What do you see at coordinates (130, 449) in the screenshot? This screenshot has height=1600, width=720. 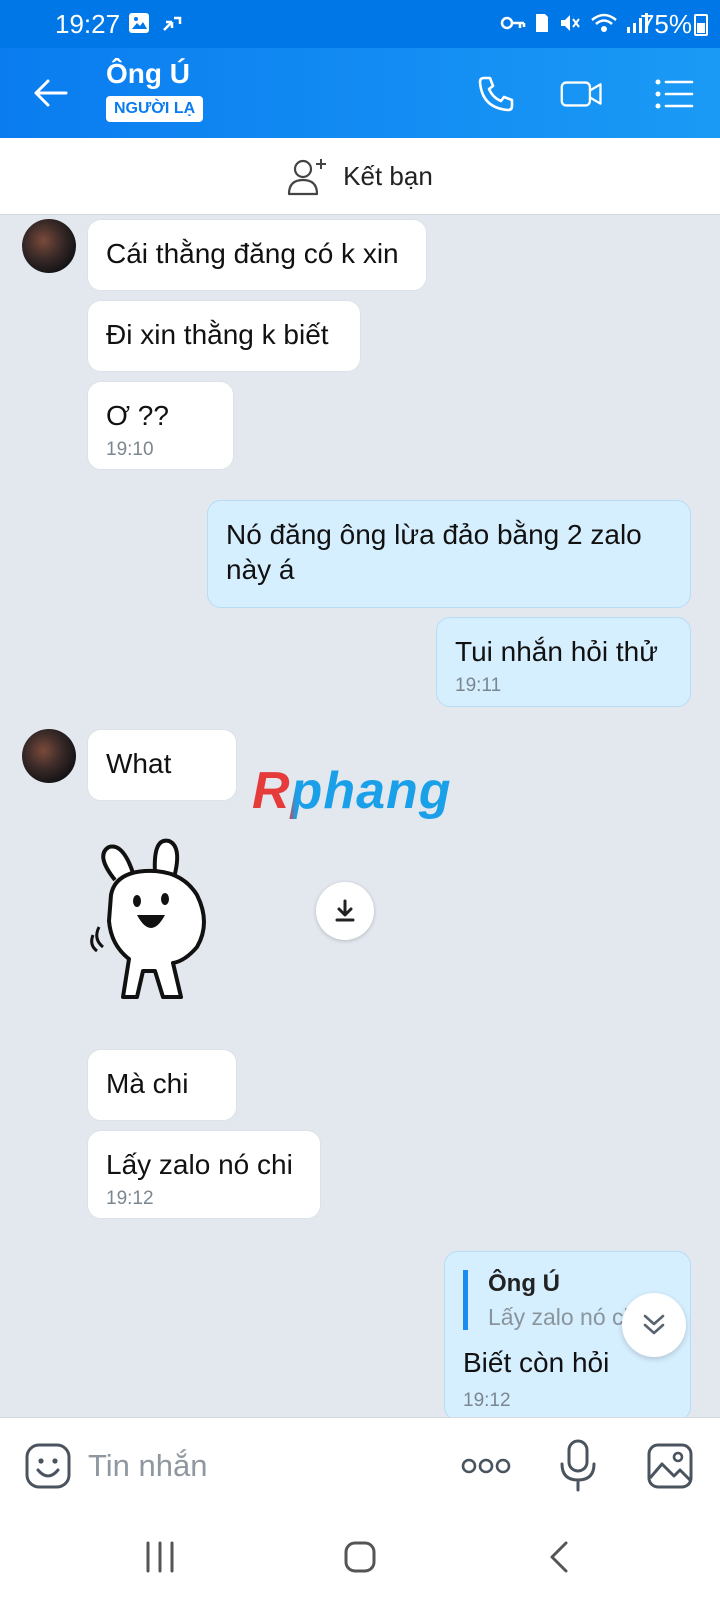 I see `message-time: 19:10` at bounding box center [130, 449].